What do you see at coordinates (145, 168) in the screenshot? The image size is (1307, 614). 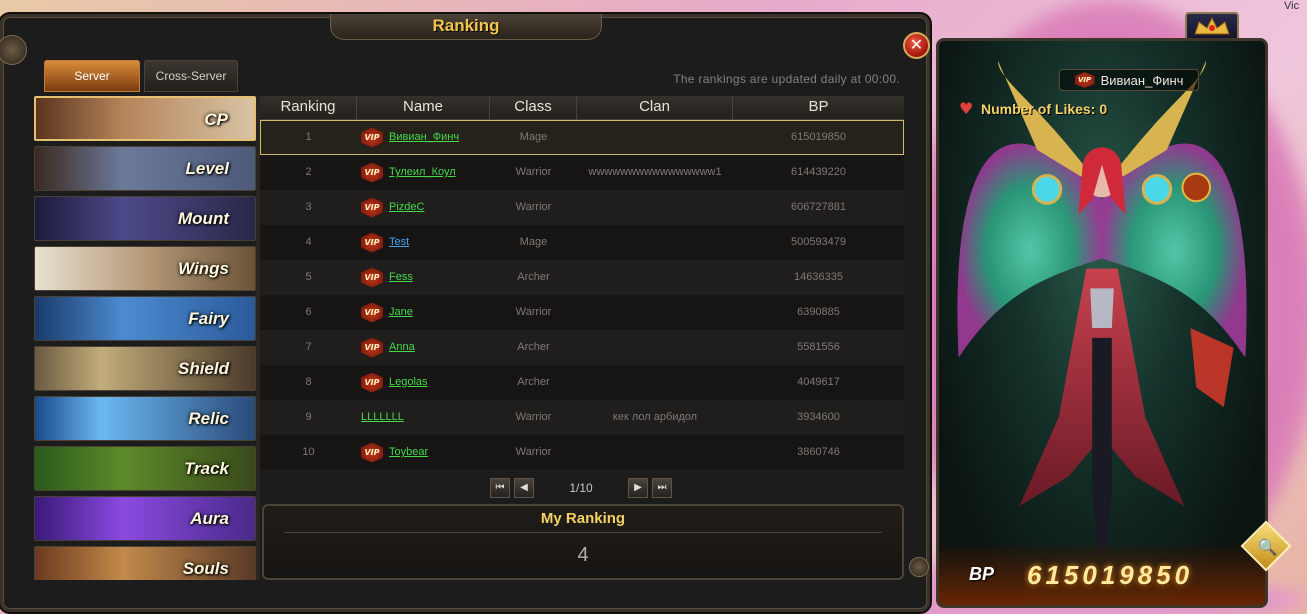 I see `category-level: Level` at bounding box center [145, 168].